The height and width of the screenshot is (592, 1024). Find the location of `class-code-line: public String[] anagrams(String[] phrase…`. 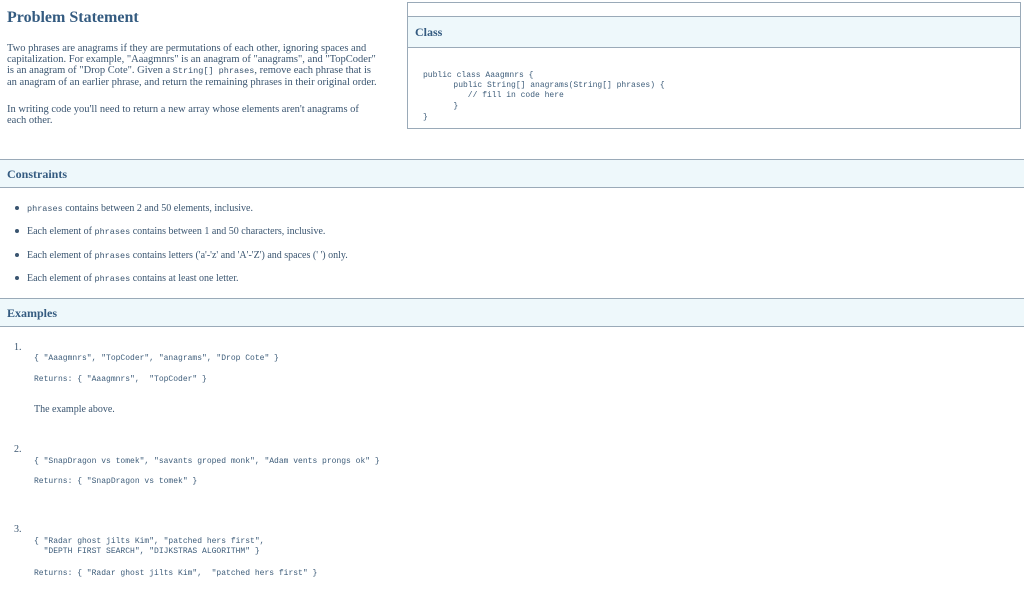

class-code-line: public String[] anagrams(String[] phrase… is located at coordinates (552, 85).